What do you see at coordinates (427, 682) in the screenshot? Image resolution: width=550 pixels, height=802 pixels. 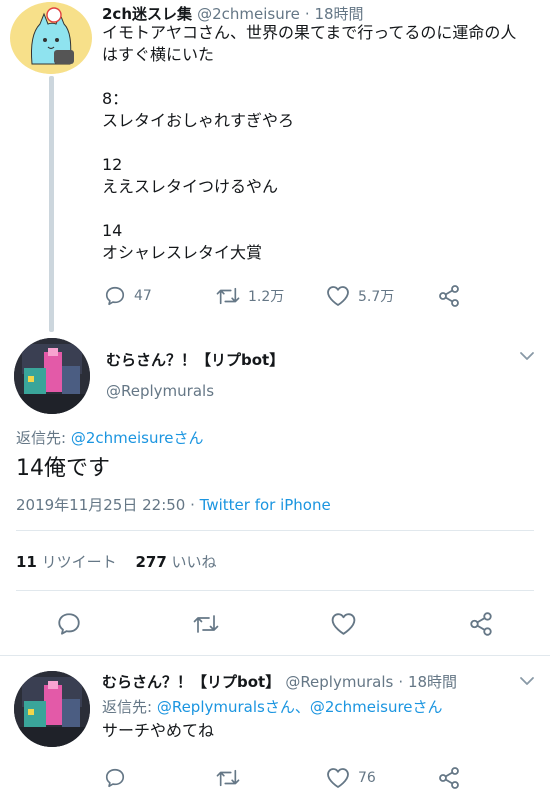 I see `reply-timestamp: · 18時間` at bounding box center [427, 682].